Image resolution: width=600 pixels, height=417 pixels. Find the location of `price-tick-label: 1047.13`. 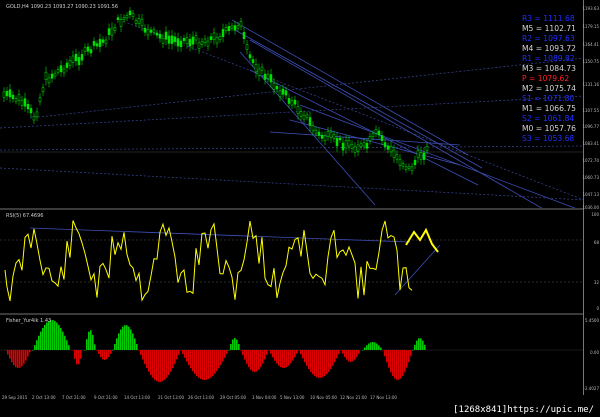

price-tick-label: 1047.13 is located at coordinates (590, 194).